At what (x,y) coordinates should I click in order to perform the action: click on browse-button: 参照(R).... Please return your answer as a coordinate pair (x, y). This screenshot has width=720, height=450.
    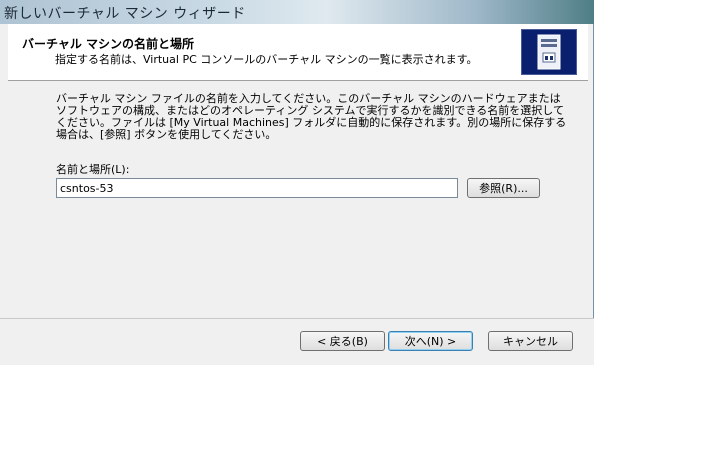
    Looking at the image, I should click on (503, 188).